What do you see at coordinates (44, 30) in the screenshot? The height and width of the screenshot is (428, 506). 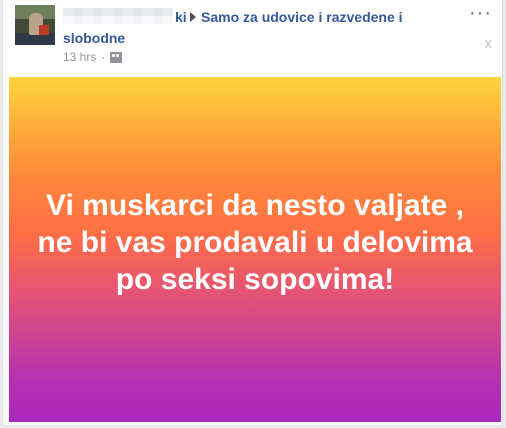 I see `avatar-detail` at bounding box center [44, 30].